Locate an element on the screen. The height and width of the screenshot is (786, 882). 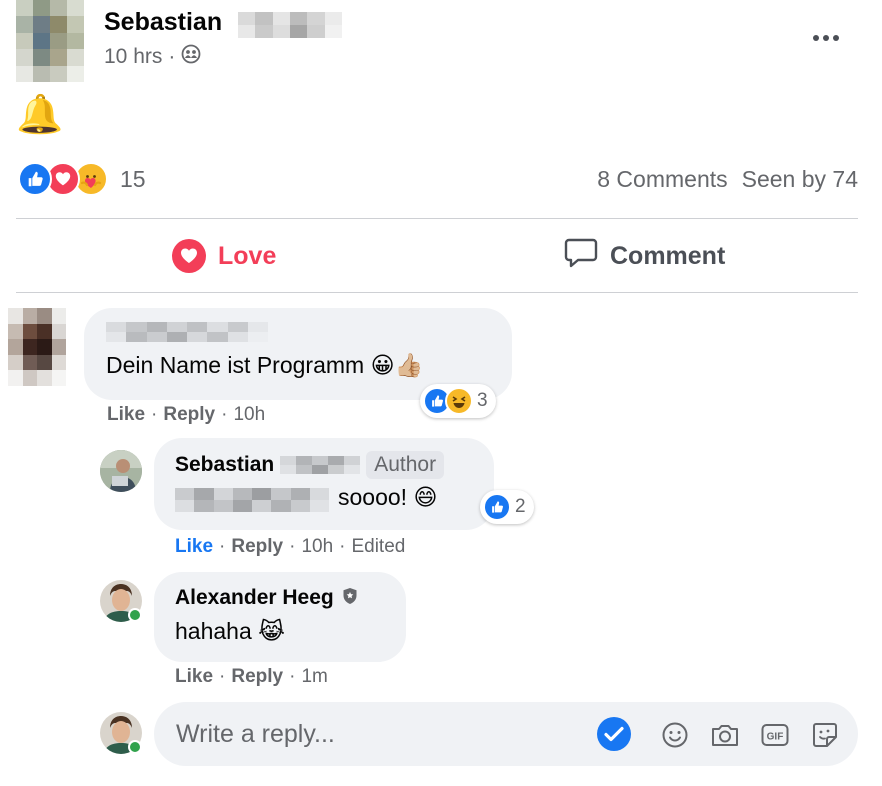
more-options-icon is located at coordinates (826, 38).